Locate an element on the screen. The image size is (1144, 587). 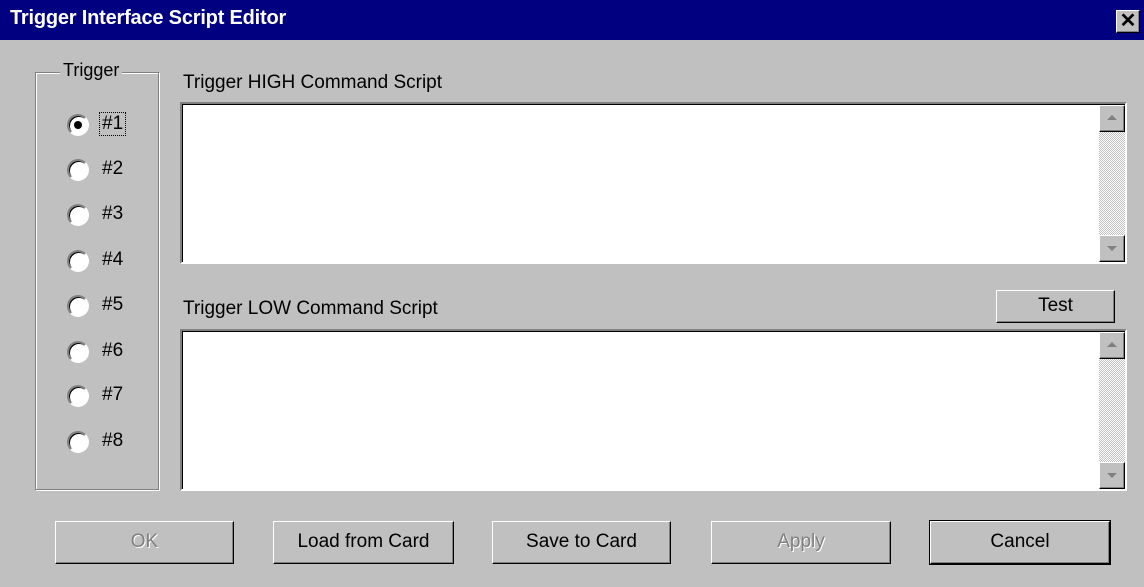
radio-label: #8 is located at coordinates (113, 440).